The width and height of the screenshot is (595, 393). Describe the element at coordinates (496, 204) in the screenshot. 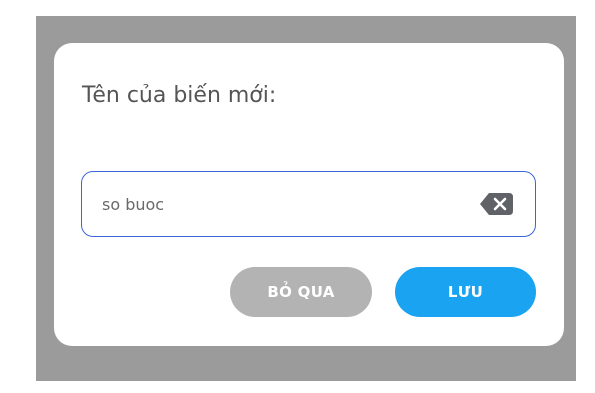

I see `backspace-clear-icon` at that location.